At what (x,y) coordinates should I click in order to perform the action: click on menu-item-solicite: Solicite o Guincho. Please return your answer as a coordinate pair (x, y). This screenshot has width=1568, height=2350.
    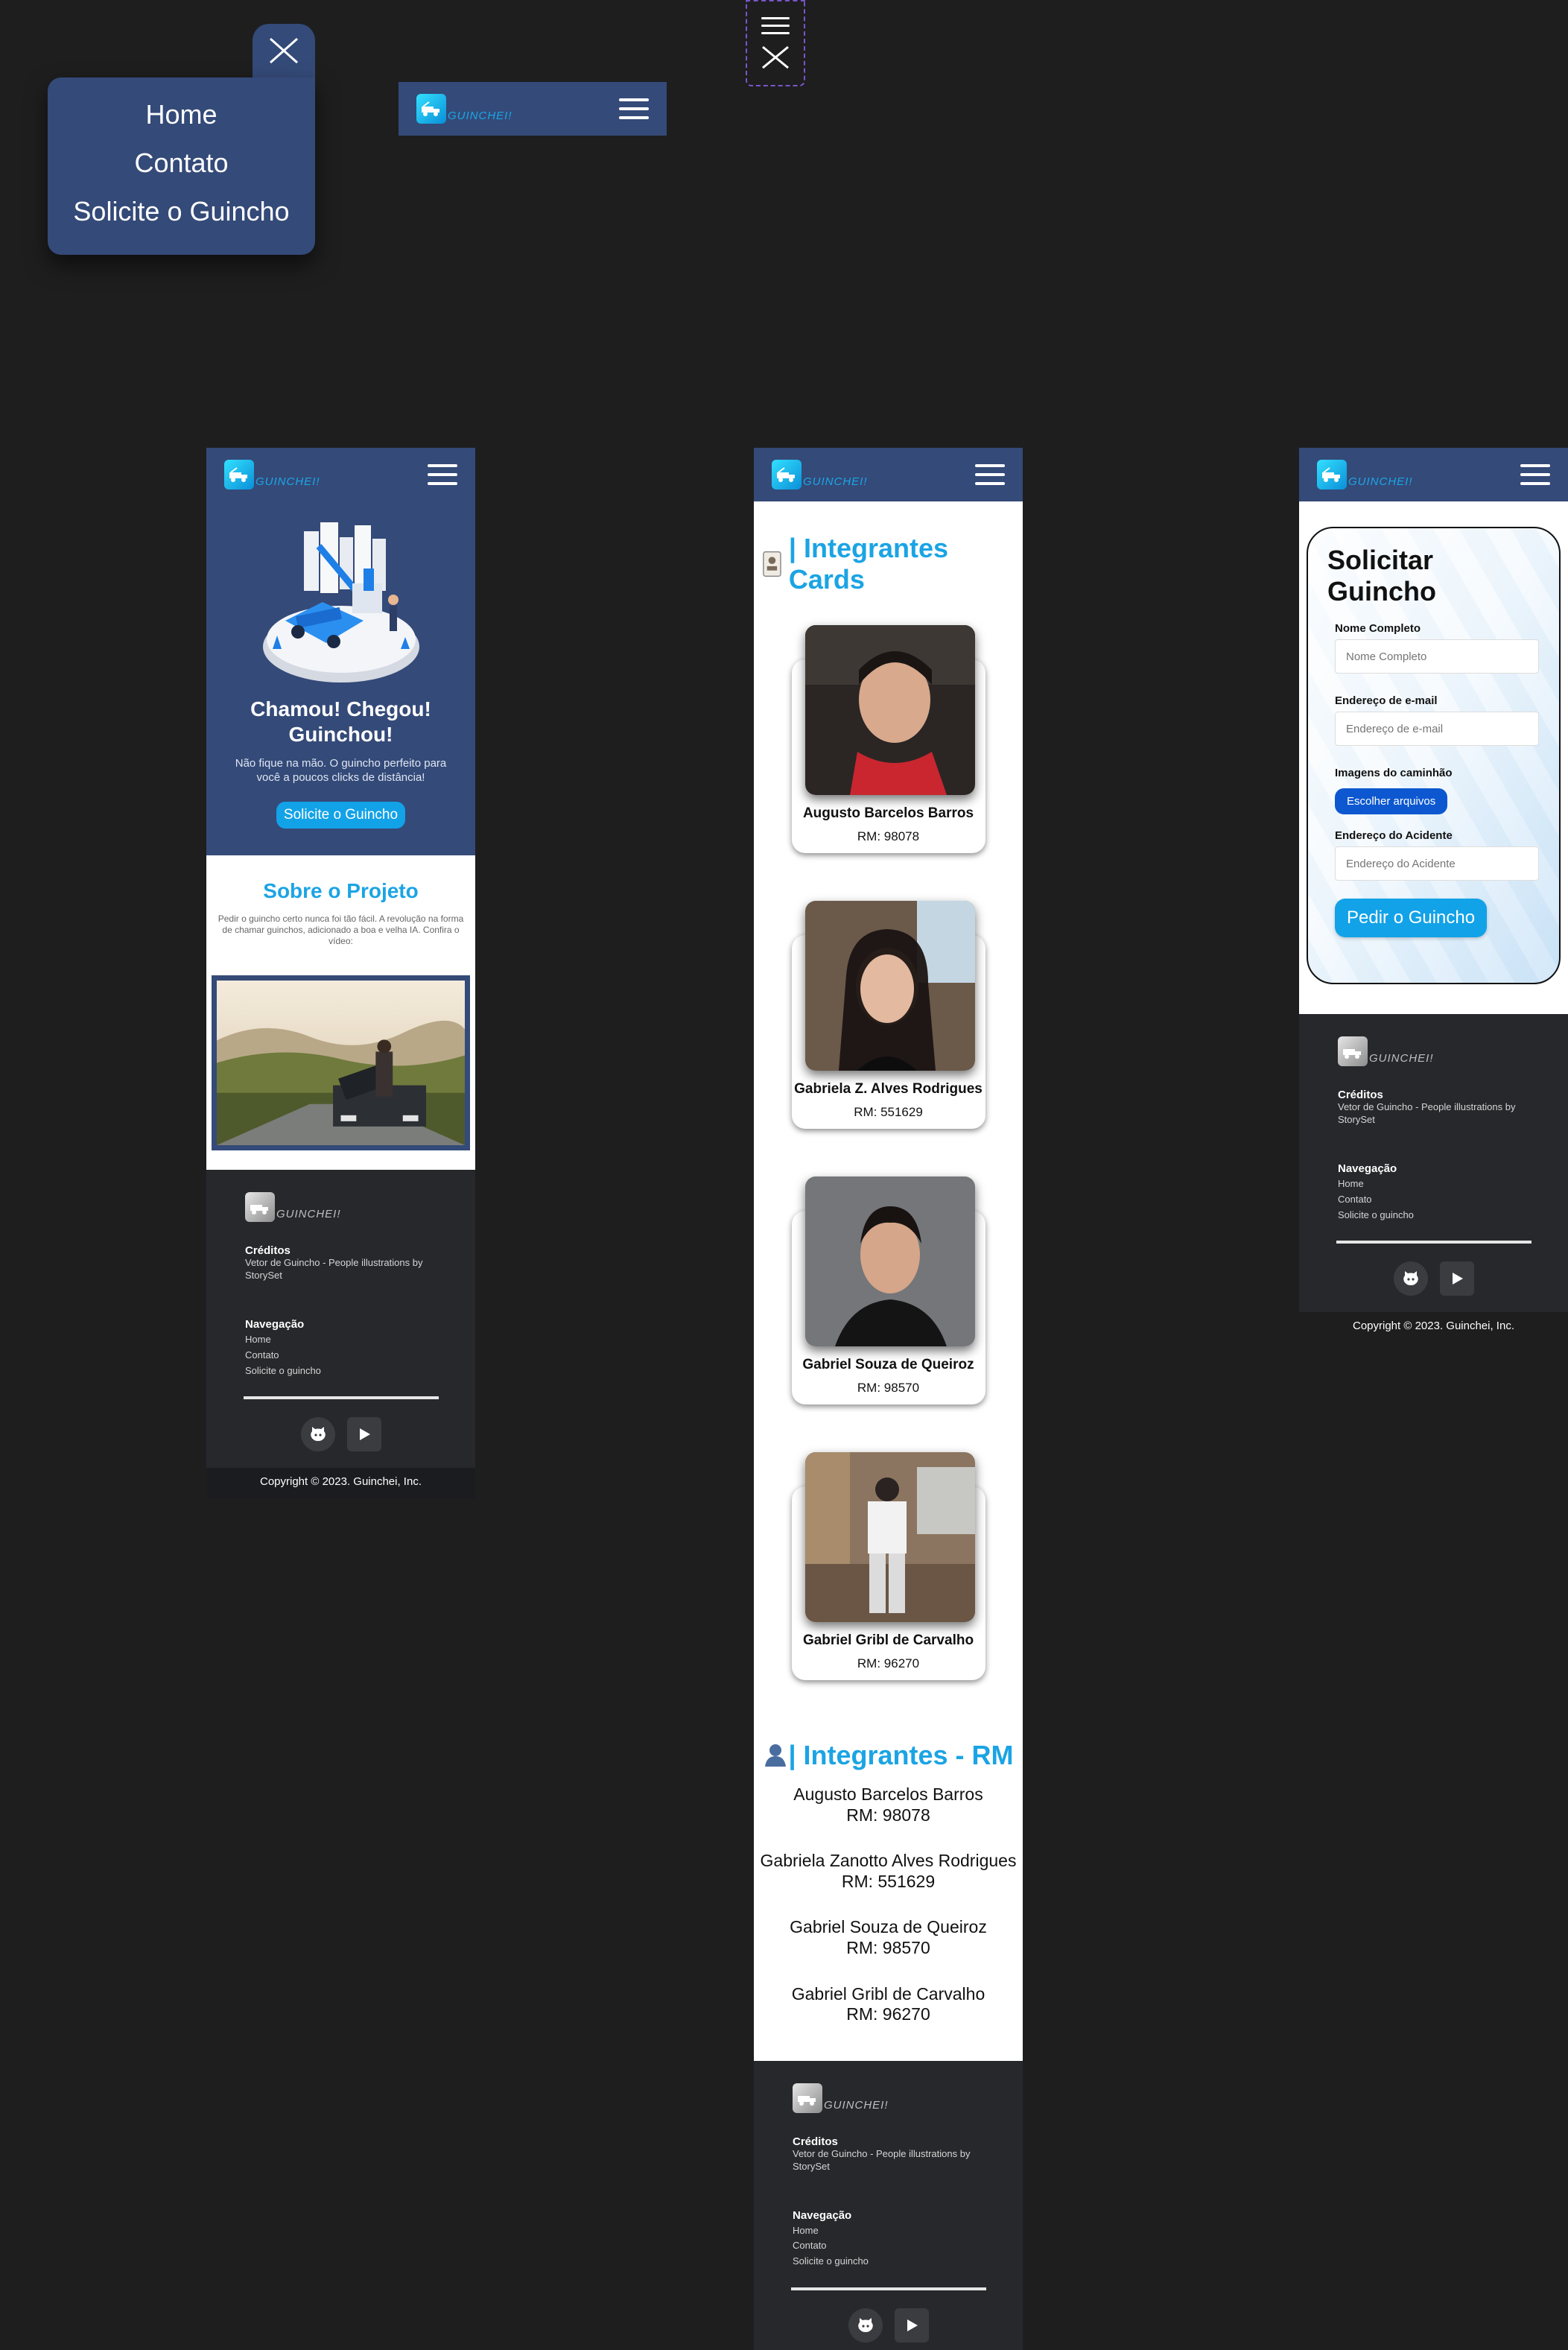
    Looking at the image, I should click on (181, 211).